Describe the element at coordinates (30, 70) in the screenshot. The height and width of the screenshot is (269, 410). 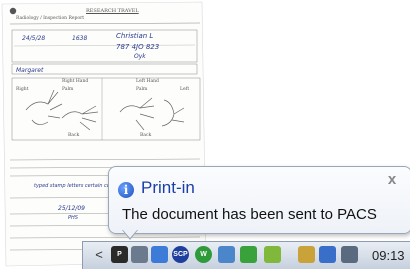
I see `handwritten-examiner: Margaret` at that location.